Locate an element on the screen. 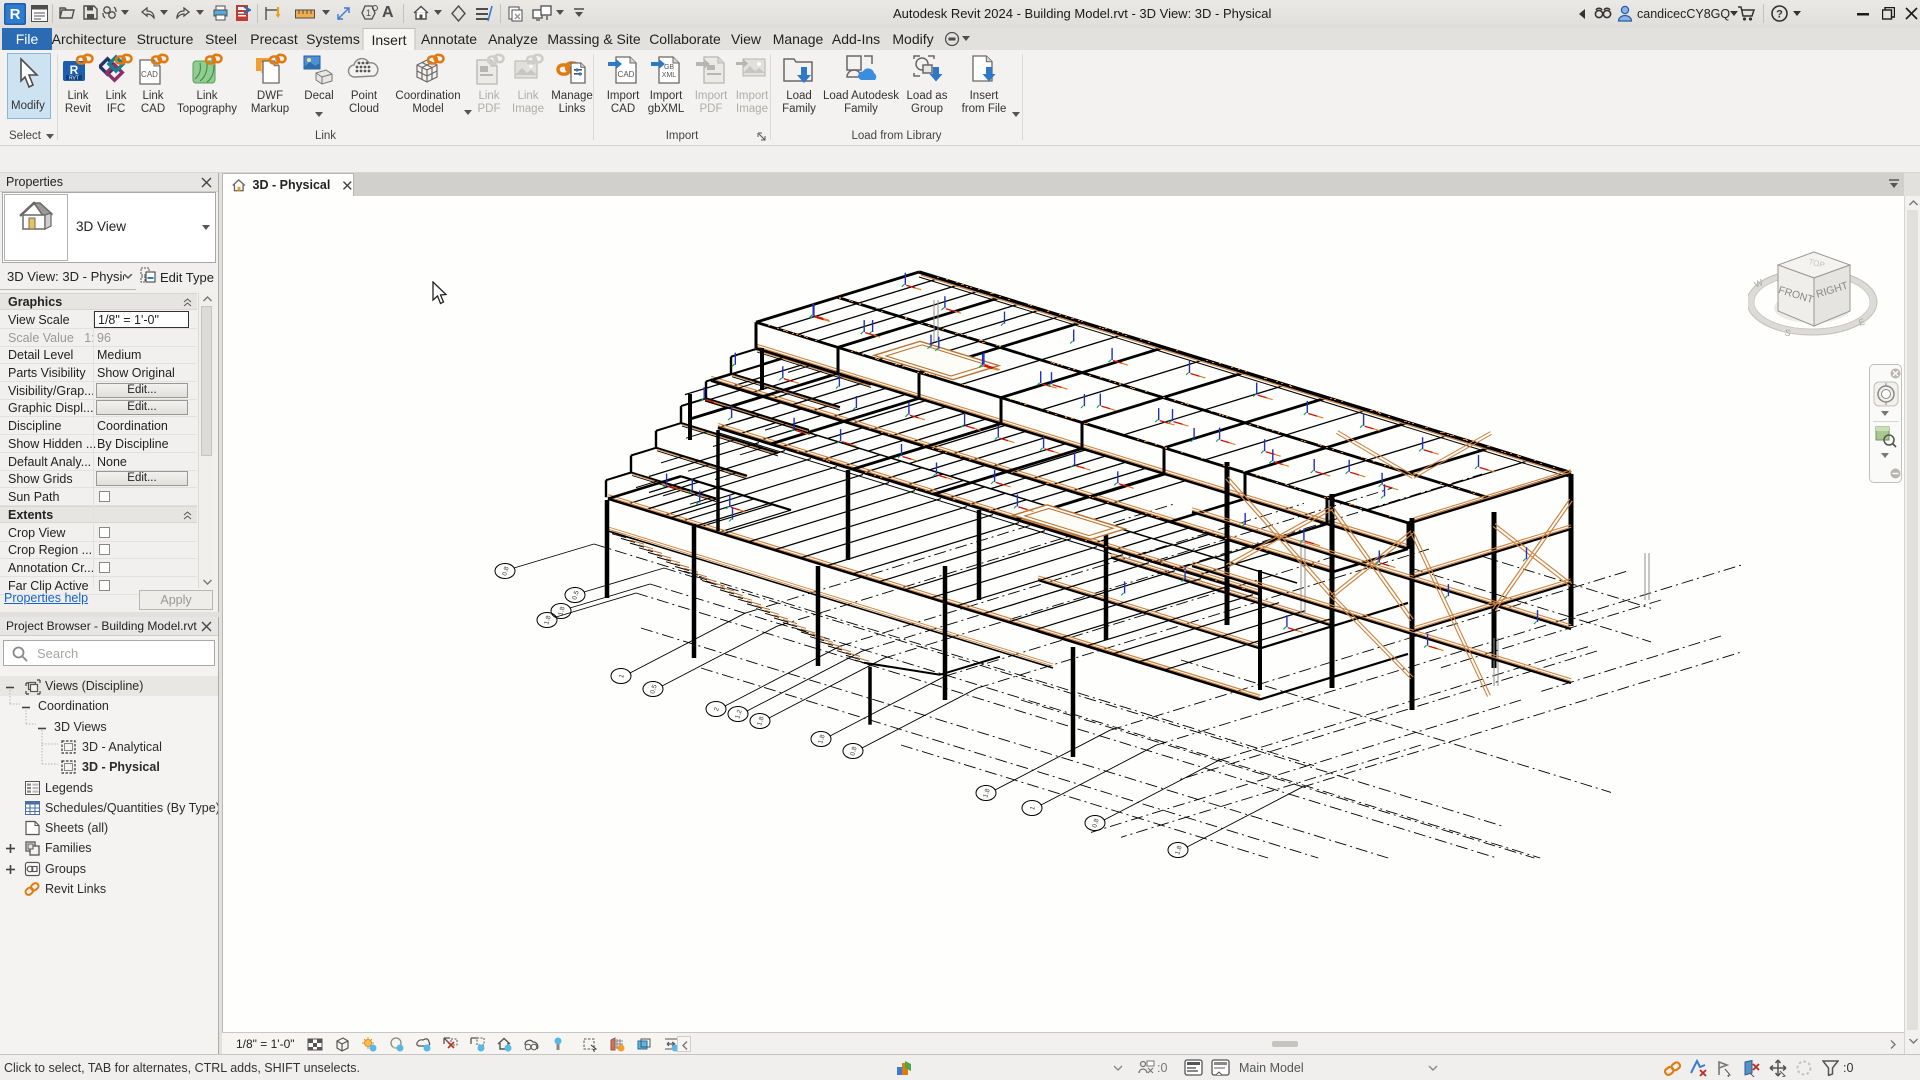 Image resolution: width=1920 pixels, height=1080 pixels. svg-text: 1.2 is located at coordinates (739, 714).